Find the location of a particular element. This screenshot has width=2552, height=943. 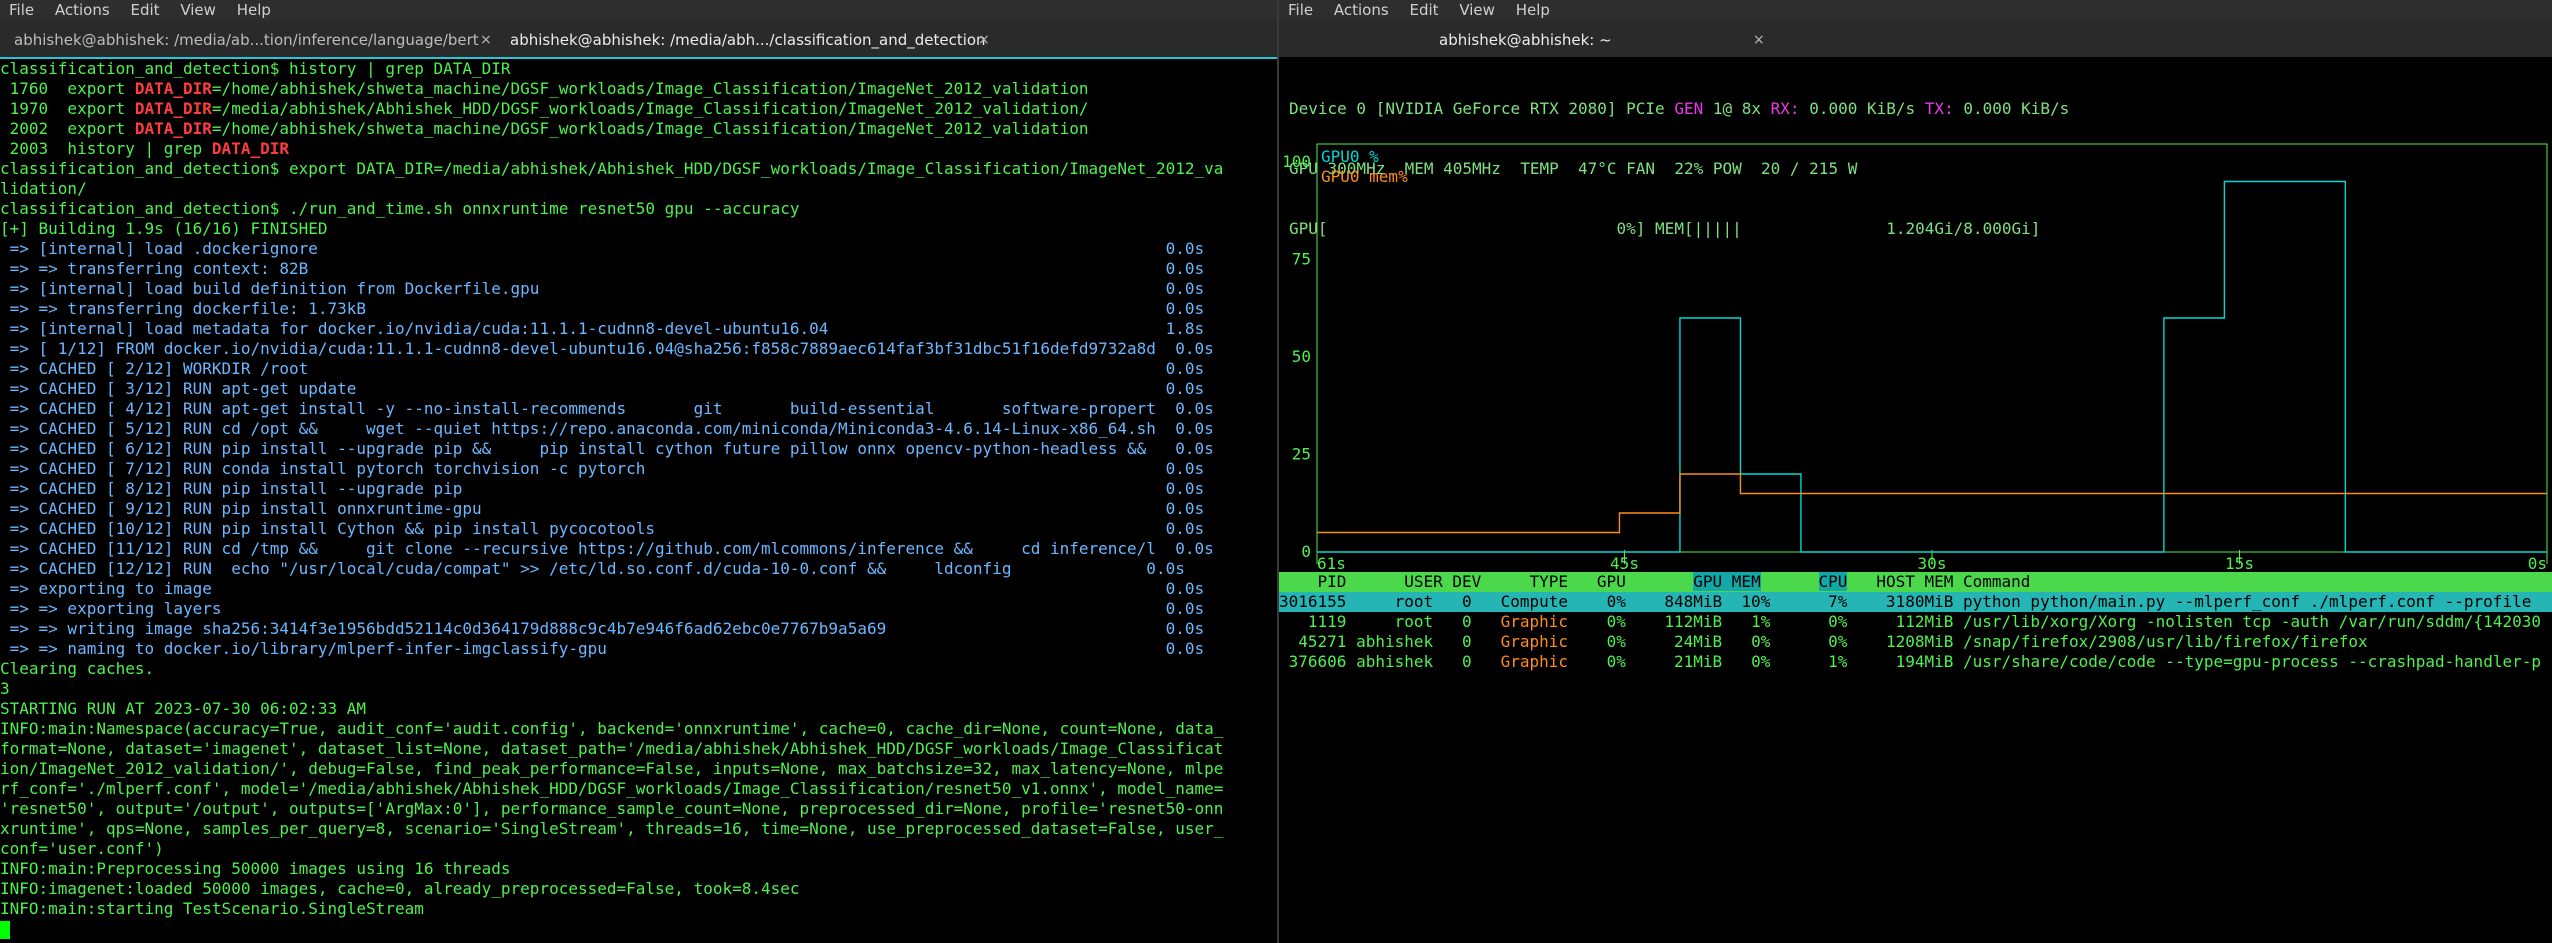

column-header: PID is located at coordinates (1332, 581).